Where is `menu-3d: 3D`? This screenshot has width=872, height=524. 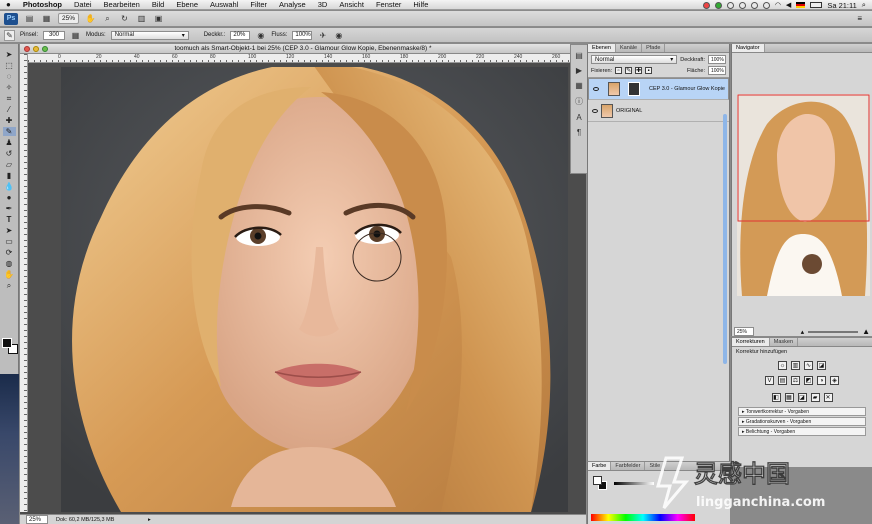
menu-3d: 3D is located at coordinates (323, 4).